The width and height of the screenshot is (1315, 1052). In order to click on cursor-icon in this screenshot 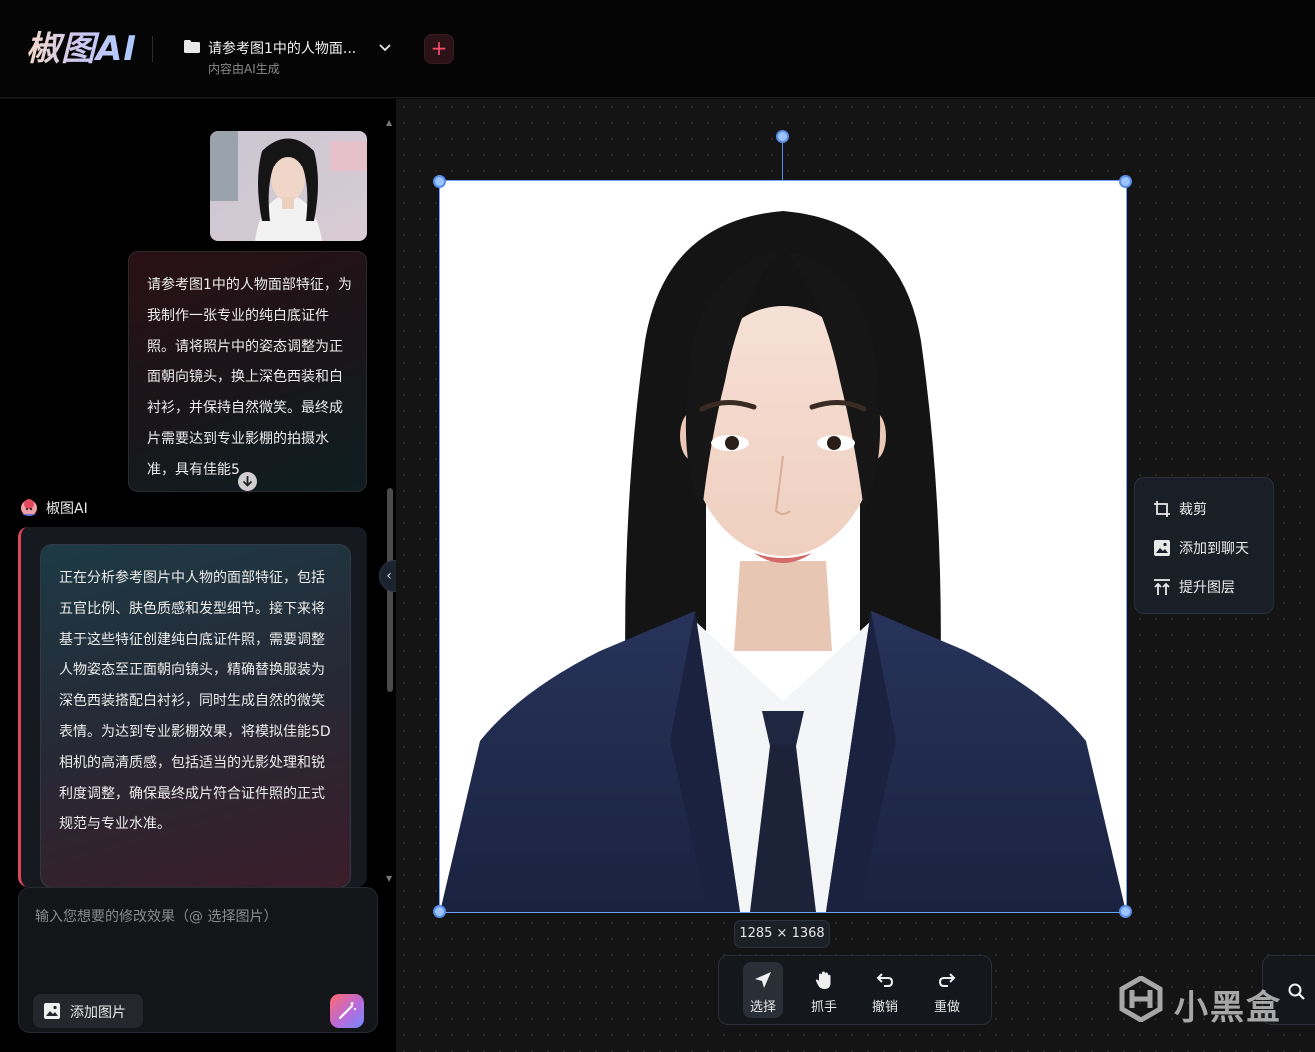, I will do `click(763, 980)`.